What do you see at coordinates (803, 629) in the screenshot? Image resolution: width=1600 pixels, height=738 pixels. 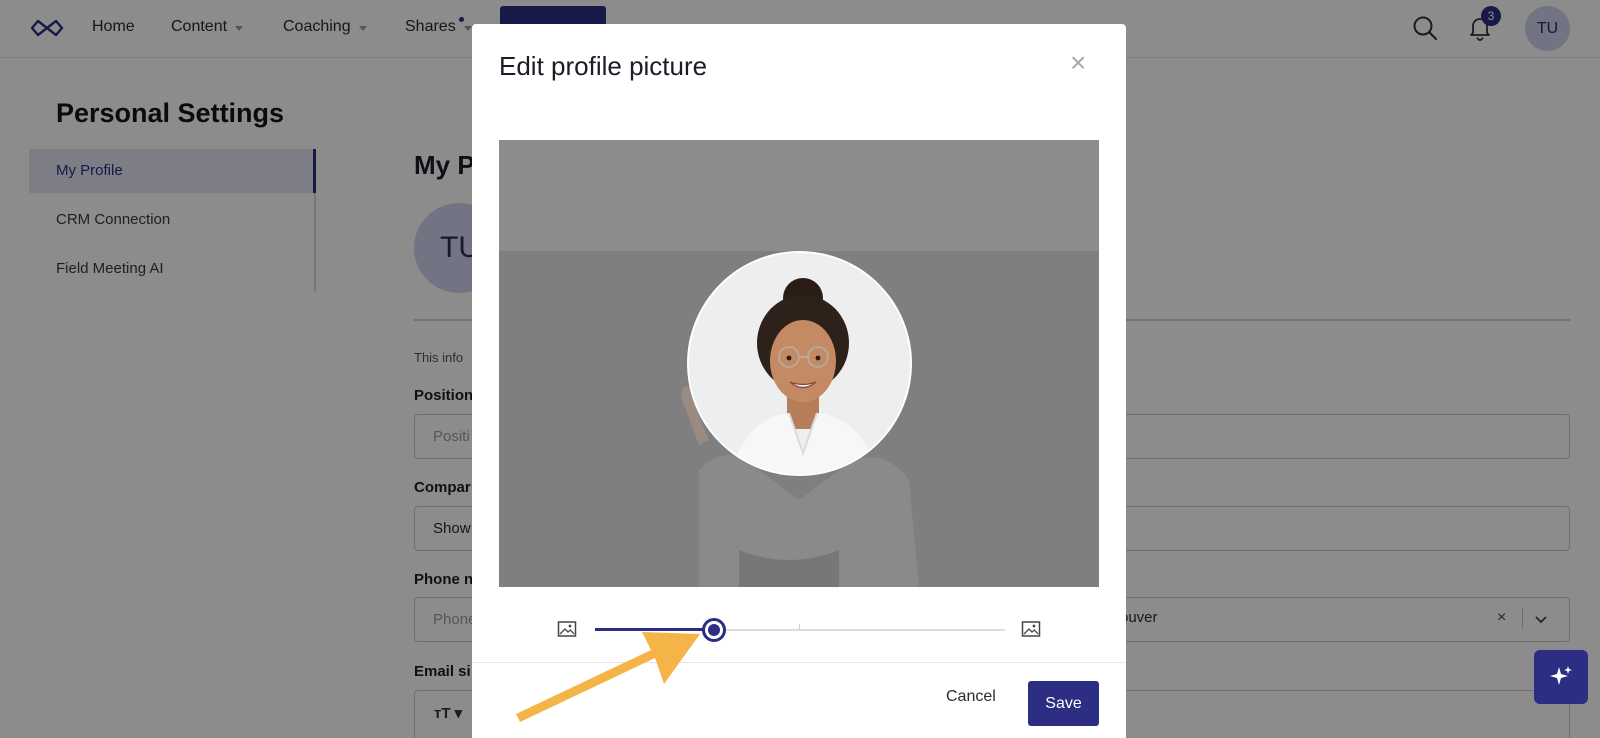 I see `zoom-control` at bounding box center [803, 629].